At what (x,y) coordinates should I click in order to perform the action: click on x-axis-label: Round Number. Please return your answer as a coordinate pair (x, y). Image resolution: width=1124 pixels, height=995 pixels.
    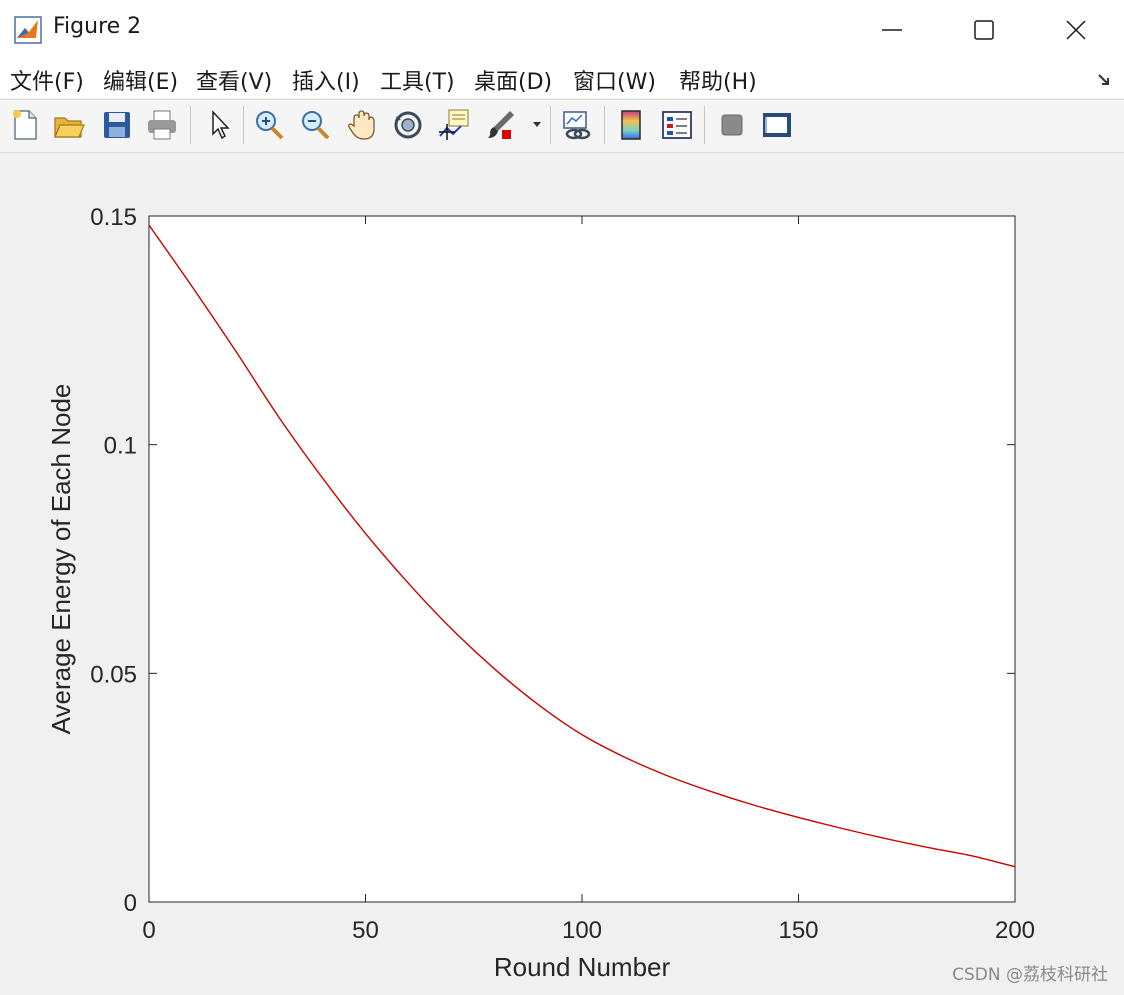
    Looking at the image, I should click on (582, 967).